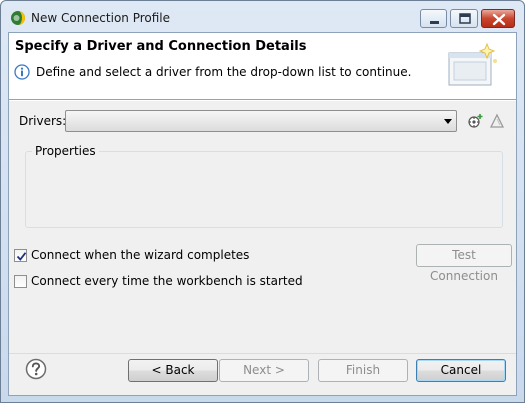  I want to click on eclipse-datatools-icon, so click(18, 18).